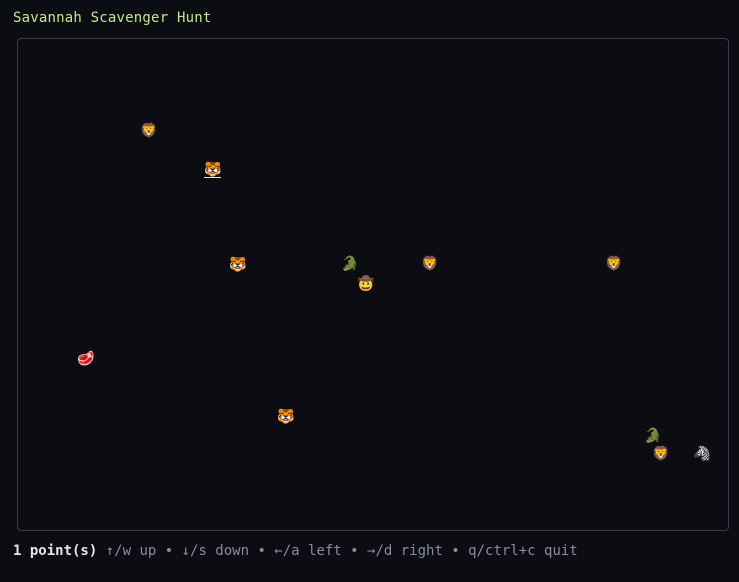 Image resolution: width=739 pixels, height=582 pixels. I want to click on player-cowboy-icon: 🤠, so click(366, 284).